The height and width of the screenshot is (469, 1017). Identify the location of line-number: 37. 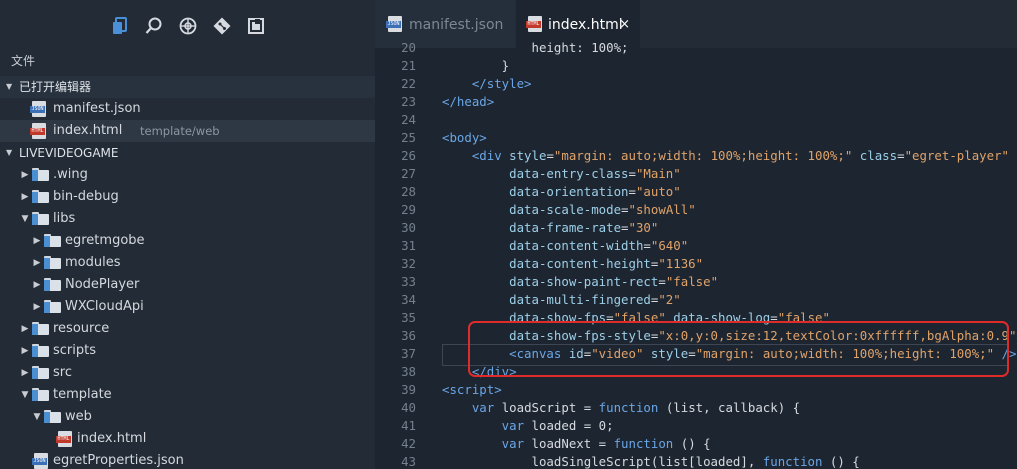
(408, 353).